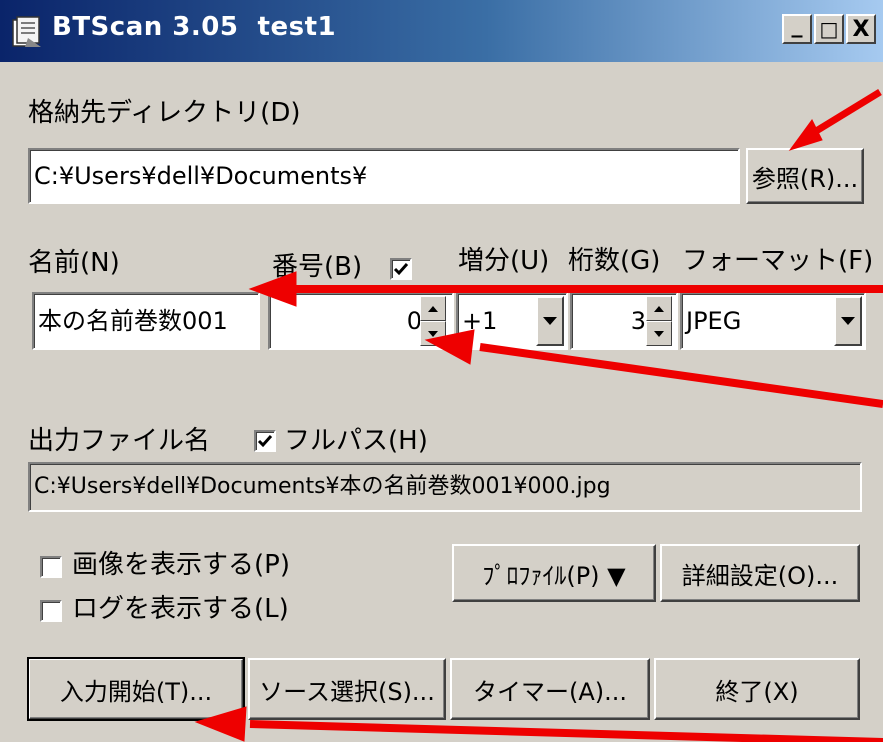 This screenshot has width=883, height=742. I want to click on fullpath-checkbox, so click(265, 441).